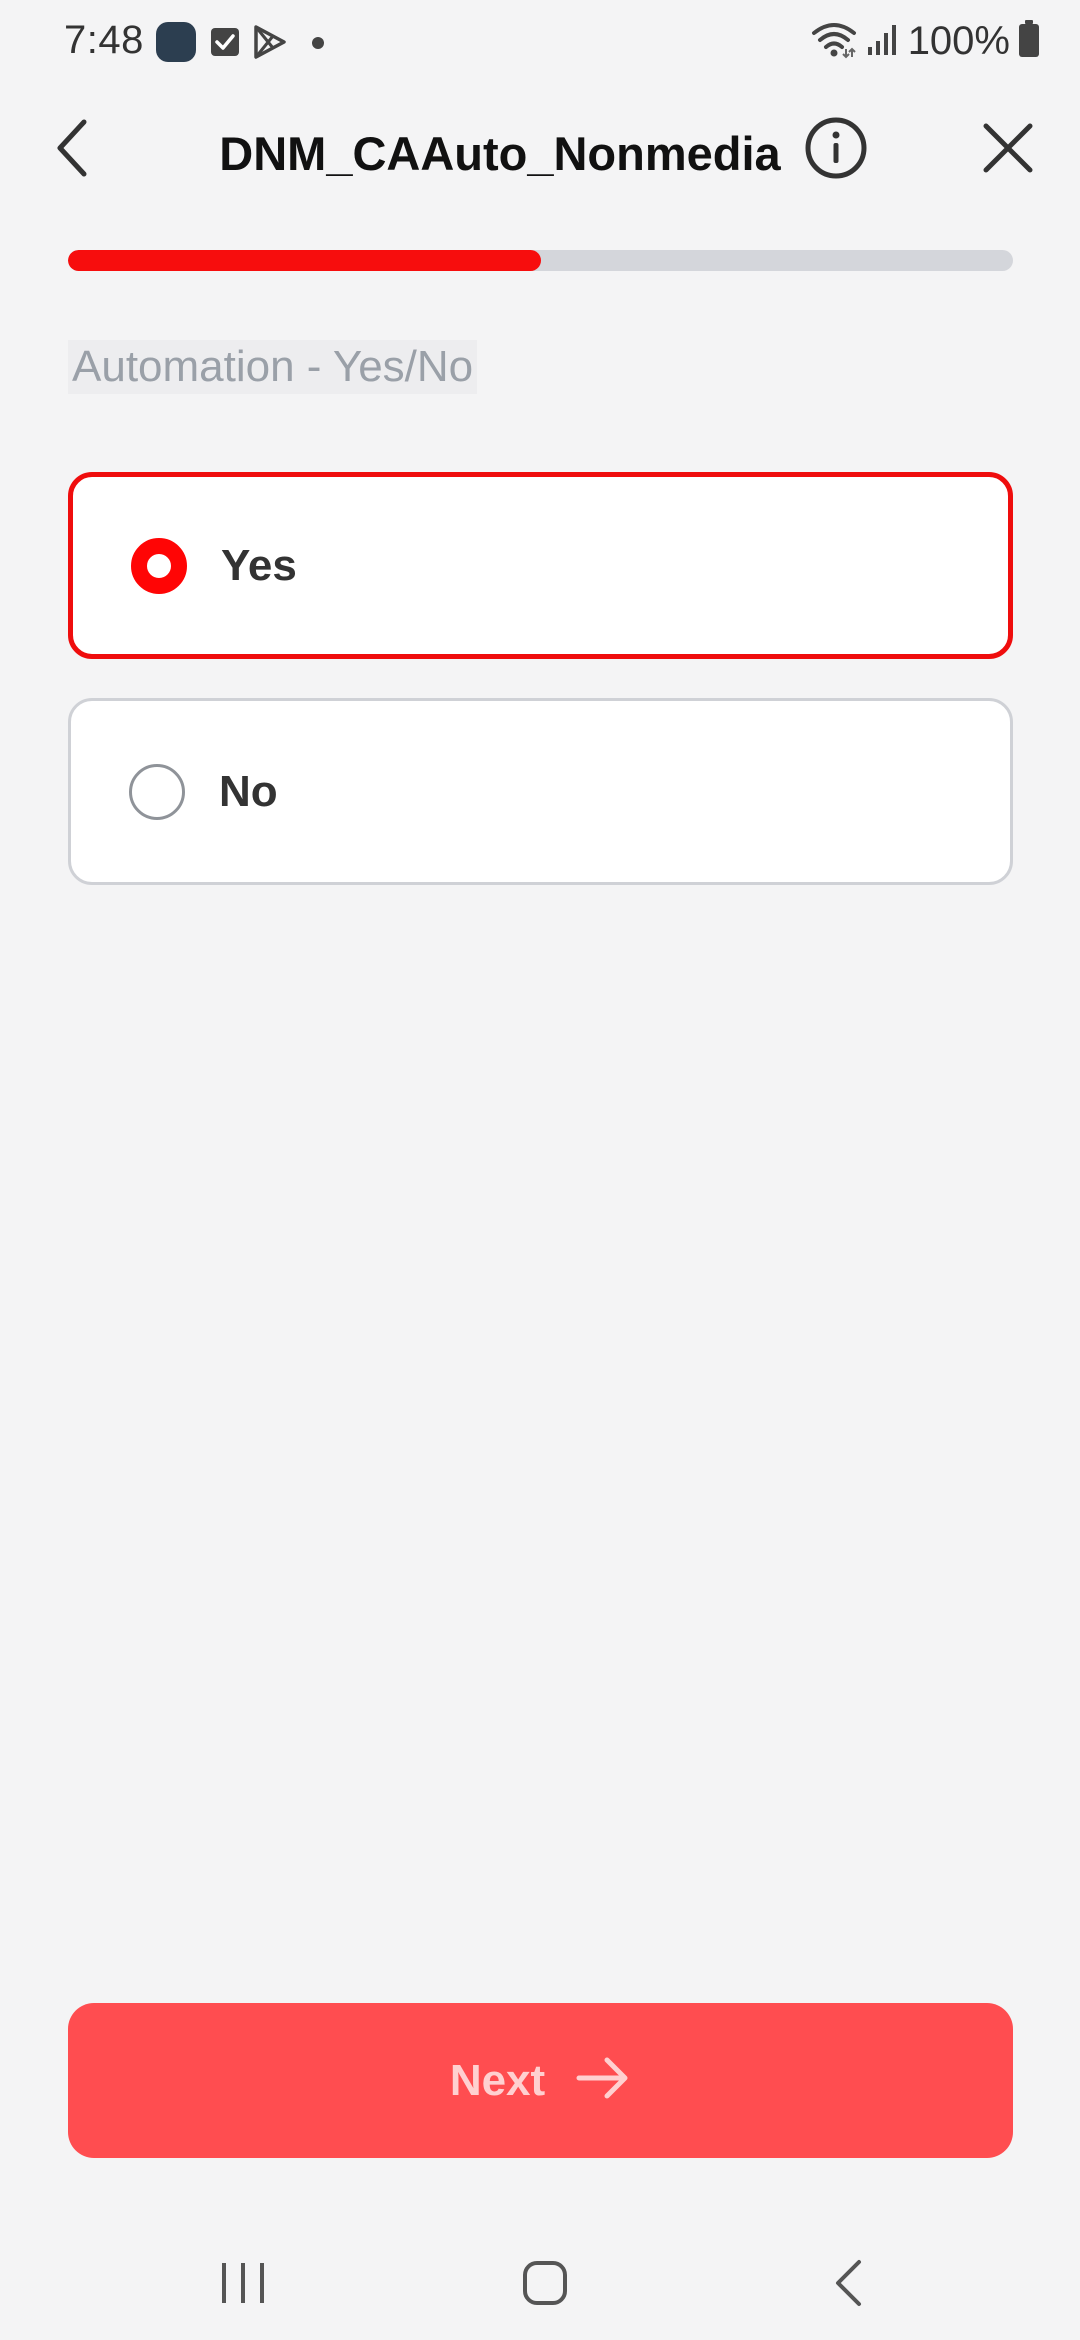 The height and width of the screenshot is (2340, 1080). Describe the element at coordinates (225, 42) in the screenshot. I see `checkbox-notification-icon` at that location.